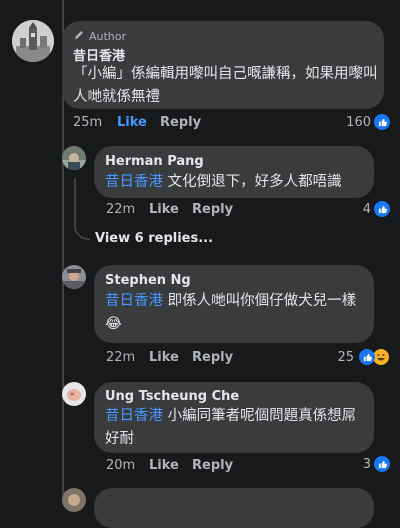 This screenshot has height=528, width=400. I want to click on emoji: 😂, so click(113, 324).